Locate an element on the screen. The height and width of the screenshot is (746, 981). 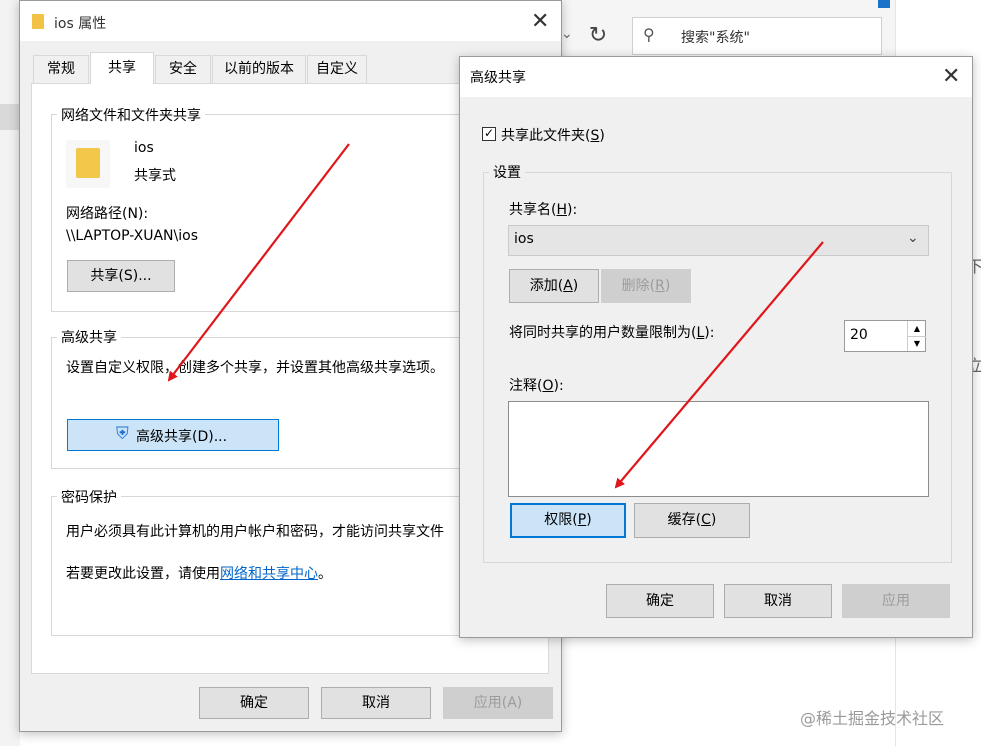
arrow-to-permissions-button is located at coordinates (719, 365).